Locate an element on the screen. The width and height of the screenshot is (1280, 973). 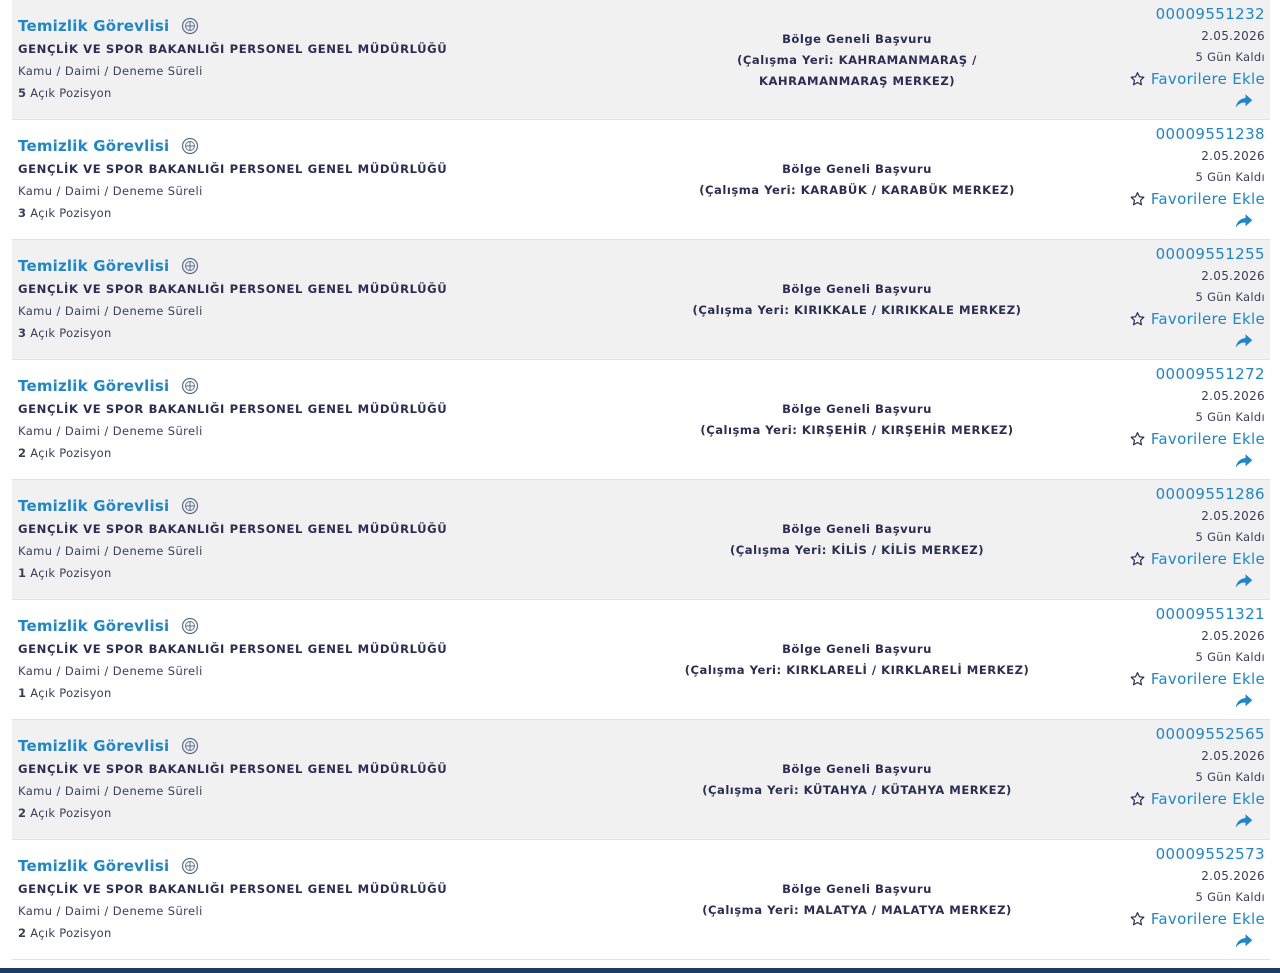
listing-number-link: 00009551255 is located at coordinates (1155, 254).